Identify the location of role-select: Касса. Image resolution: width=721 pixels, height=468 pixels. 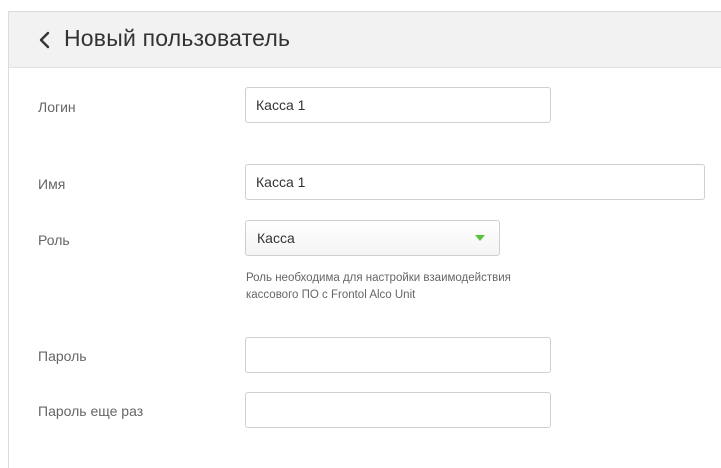
(372, 238).